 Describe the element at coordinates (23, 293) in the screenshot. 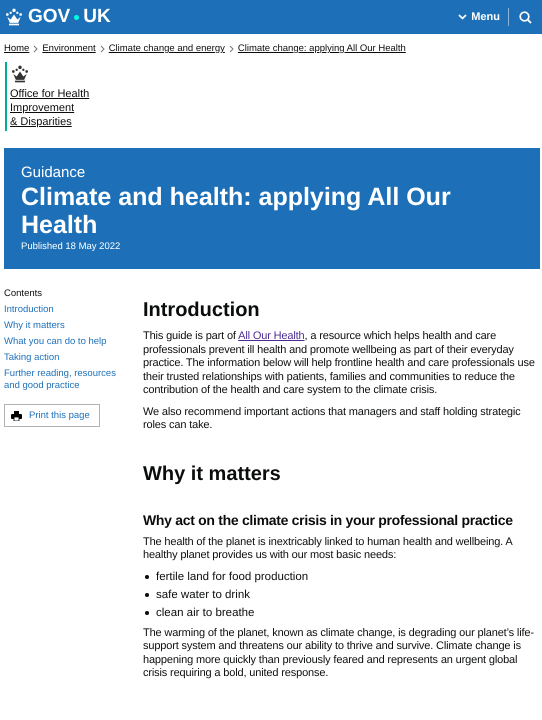

I see `contents-heading: Contents` at that location.